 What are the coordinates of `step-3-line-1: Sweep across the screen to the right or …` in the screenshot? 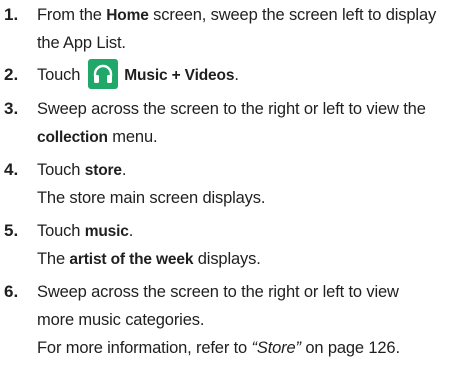 It's located at (252, 109).